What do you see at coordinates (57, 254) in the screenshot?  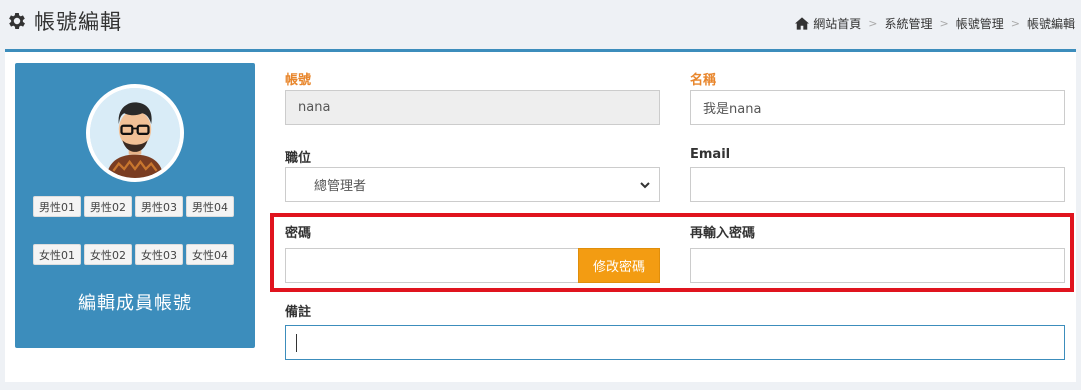 I see `avatar-chip-female-01: 女性01` at bounding box center [57, 254].